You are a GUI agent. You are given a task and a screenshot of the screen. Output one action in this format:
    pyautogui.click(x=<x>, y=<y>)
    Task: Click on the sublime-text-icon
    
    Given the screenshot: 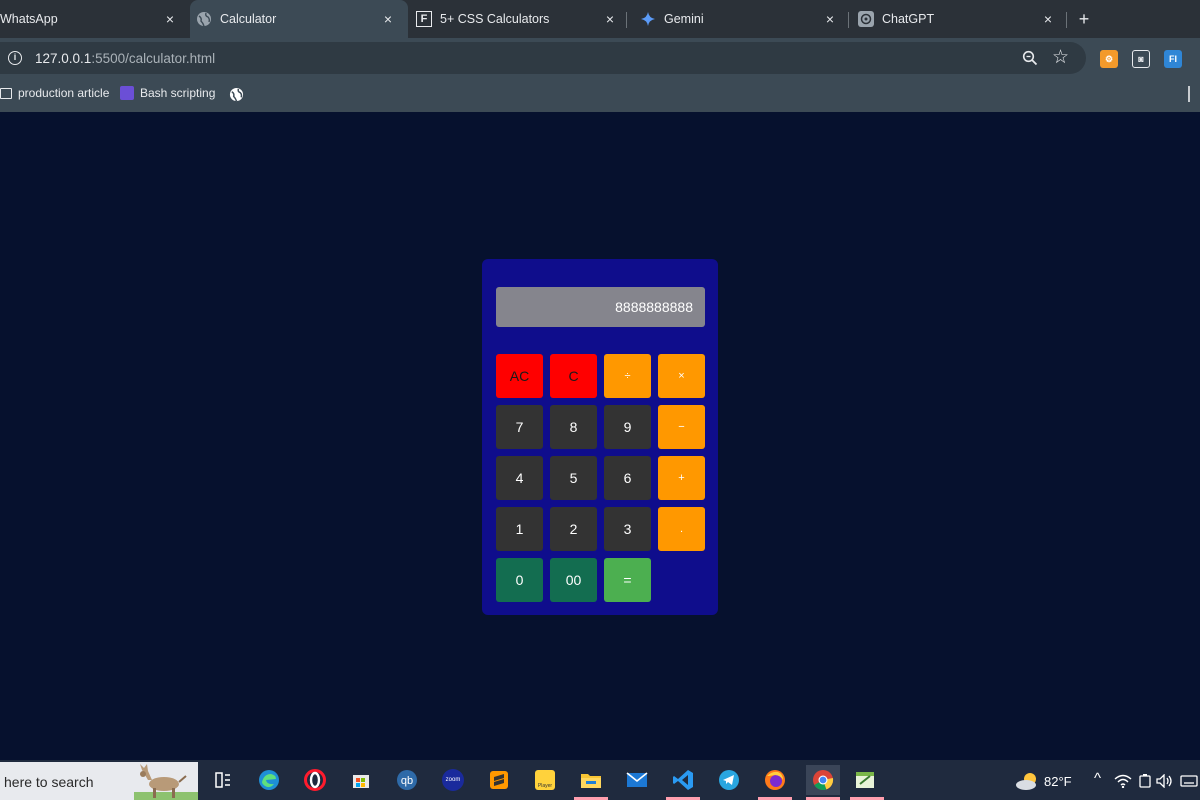 What is the action you would take?
    pyautogui.click(x=499, y=780)
    